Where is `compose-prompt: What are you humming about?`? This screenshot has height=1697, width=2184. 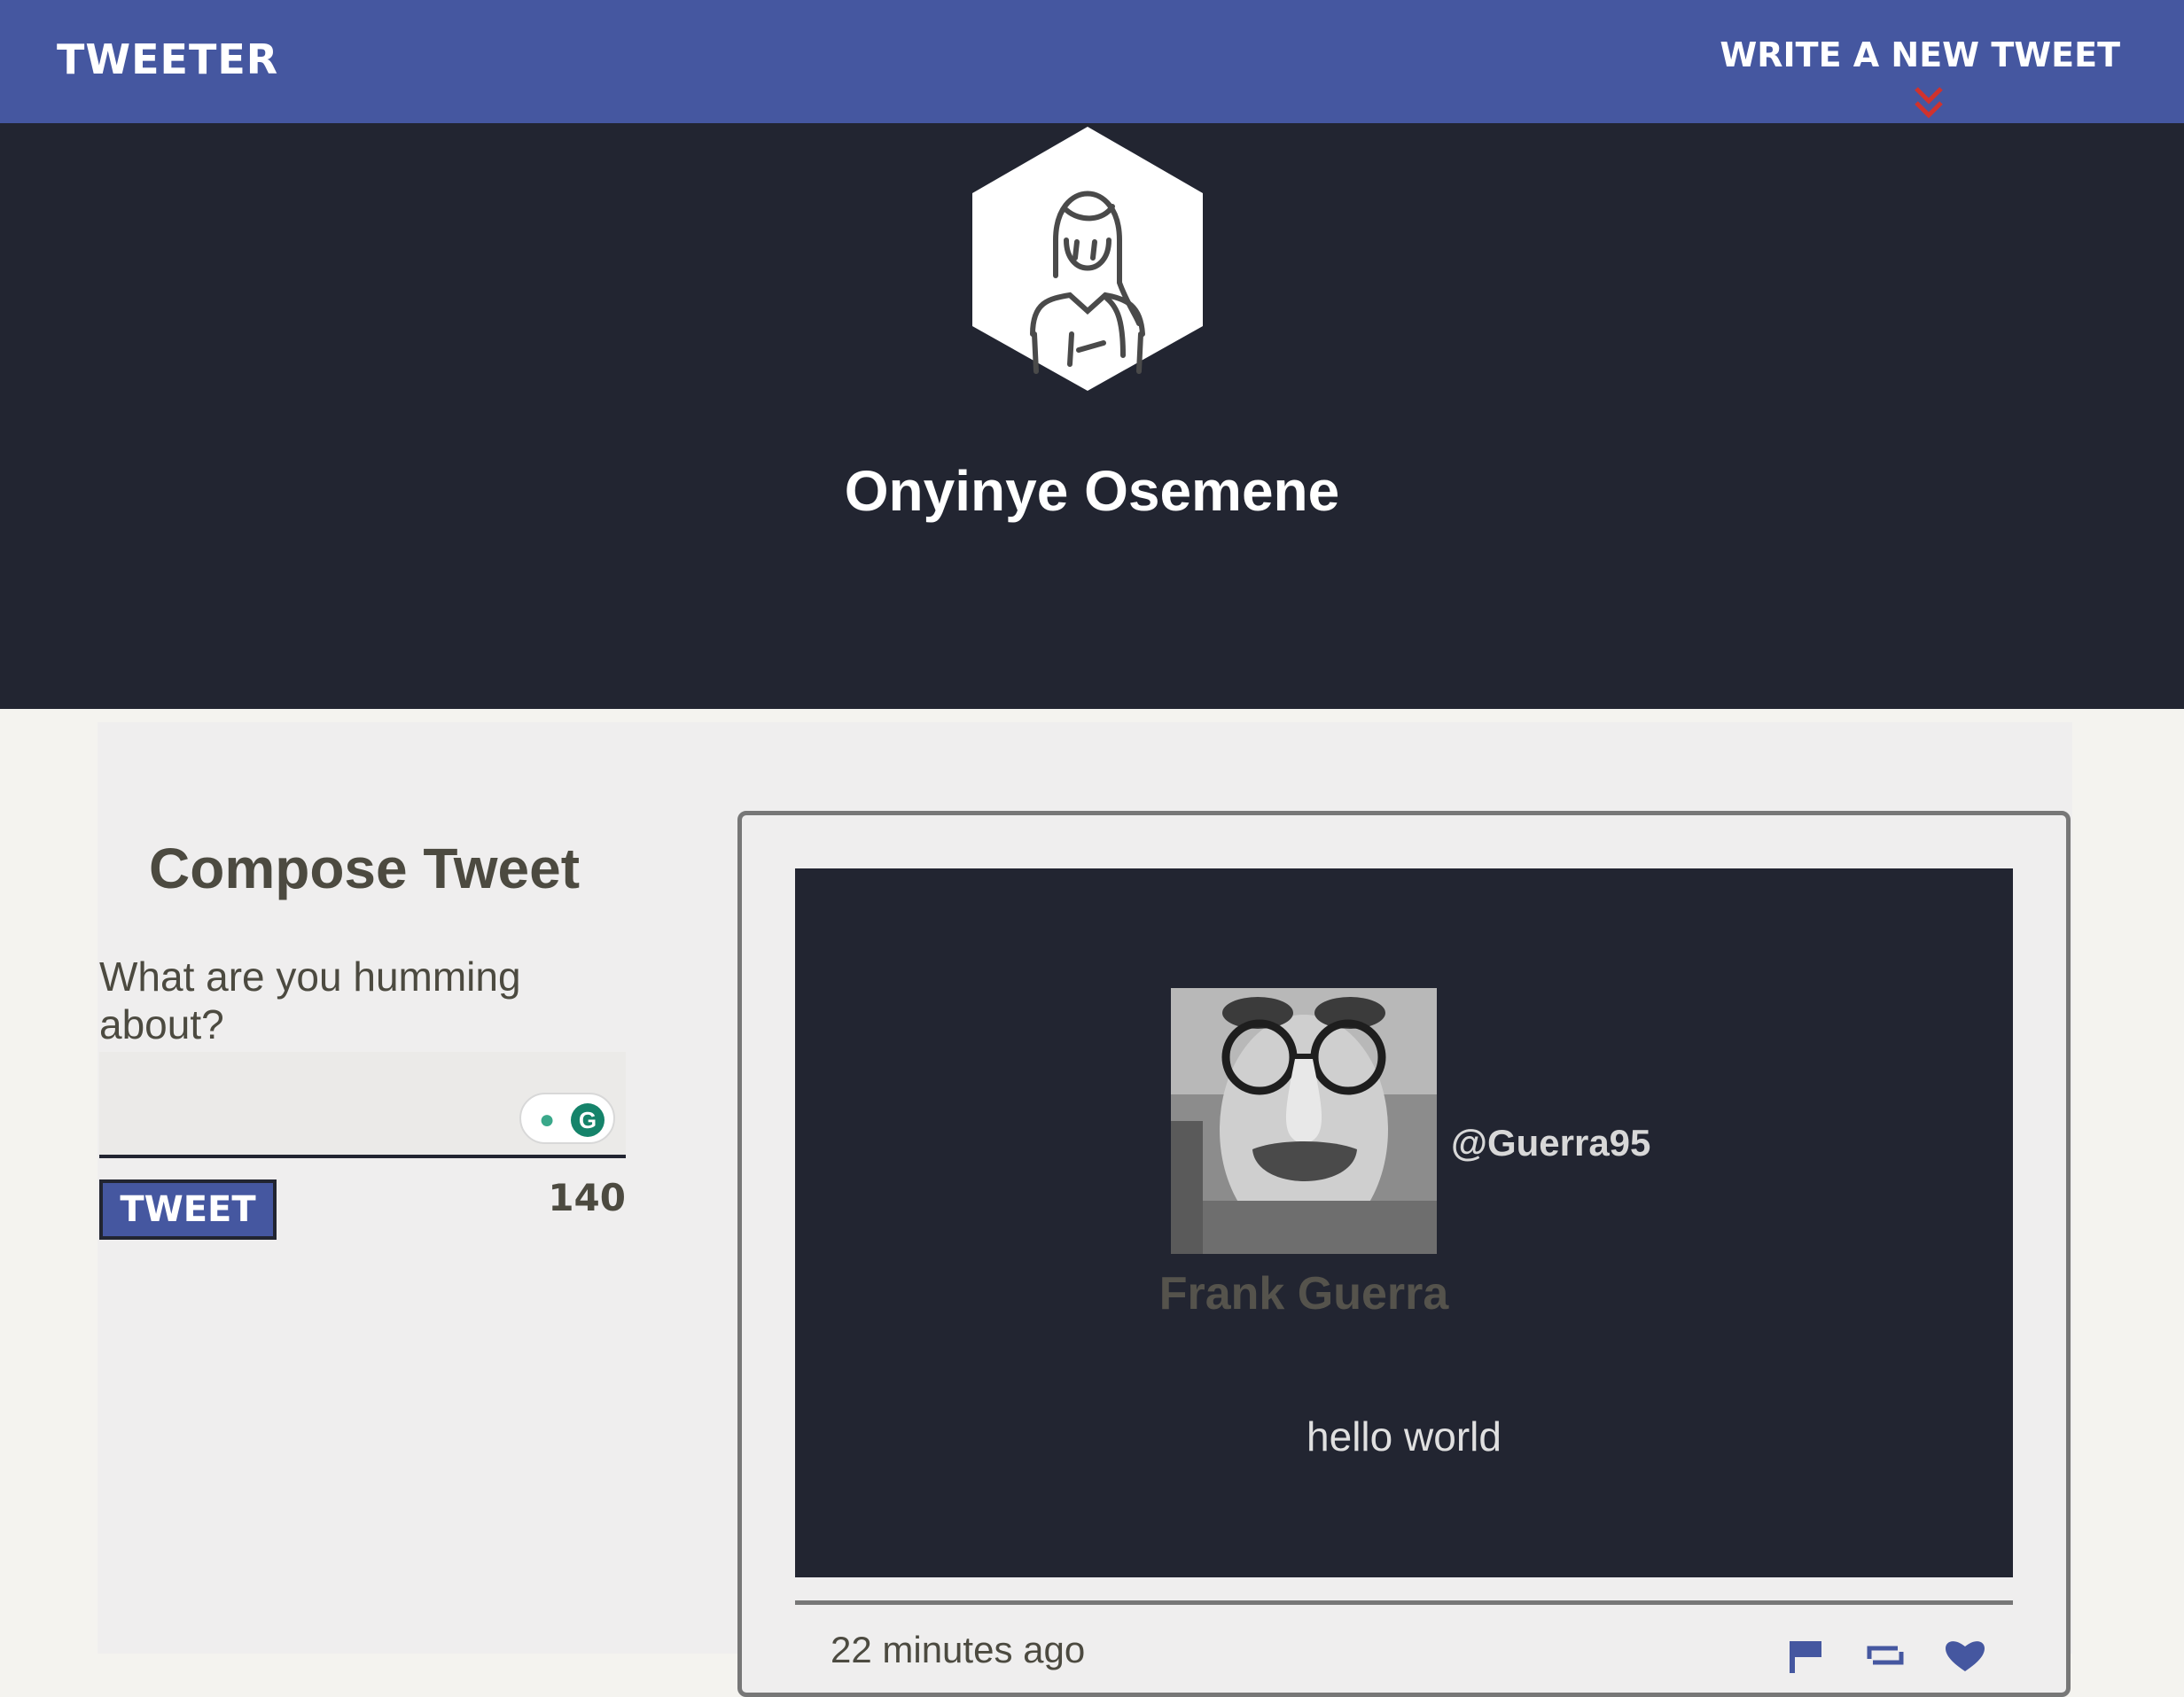 compose-prompt: What are you humming about? is located at coordinates (310, 1000).